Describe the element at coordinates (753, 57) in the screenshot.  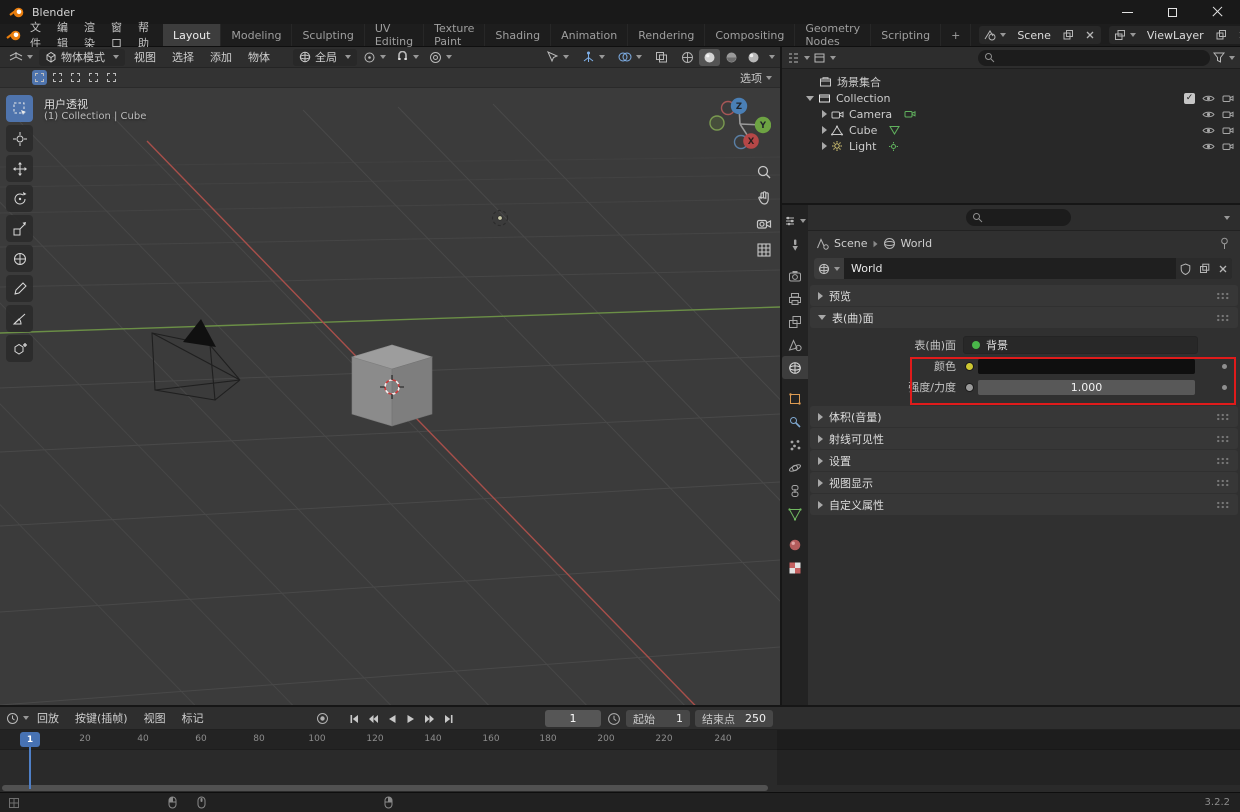
I see `shading-rendered-button` at that location.